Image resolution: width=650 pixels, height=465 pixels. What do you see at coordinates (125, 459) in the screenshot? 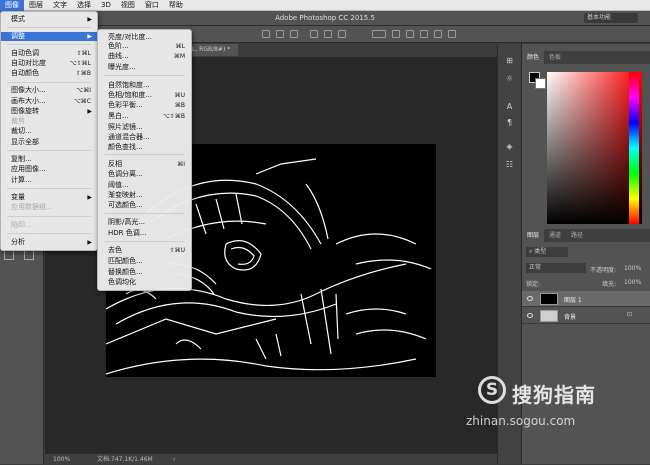
I see `document-info: 文档:747.1K/1.46M` at bounding box center [125, 459].